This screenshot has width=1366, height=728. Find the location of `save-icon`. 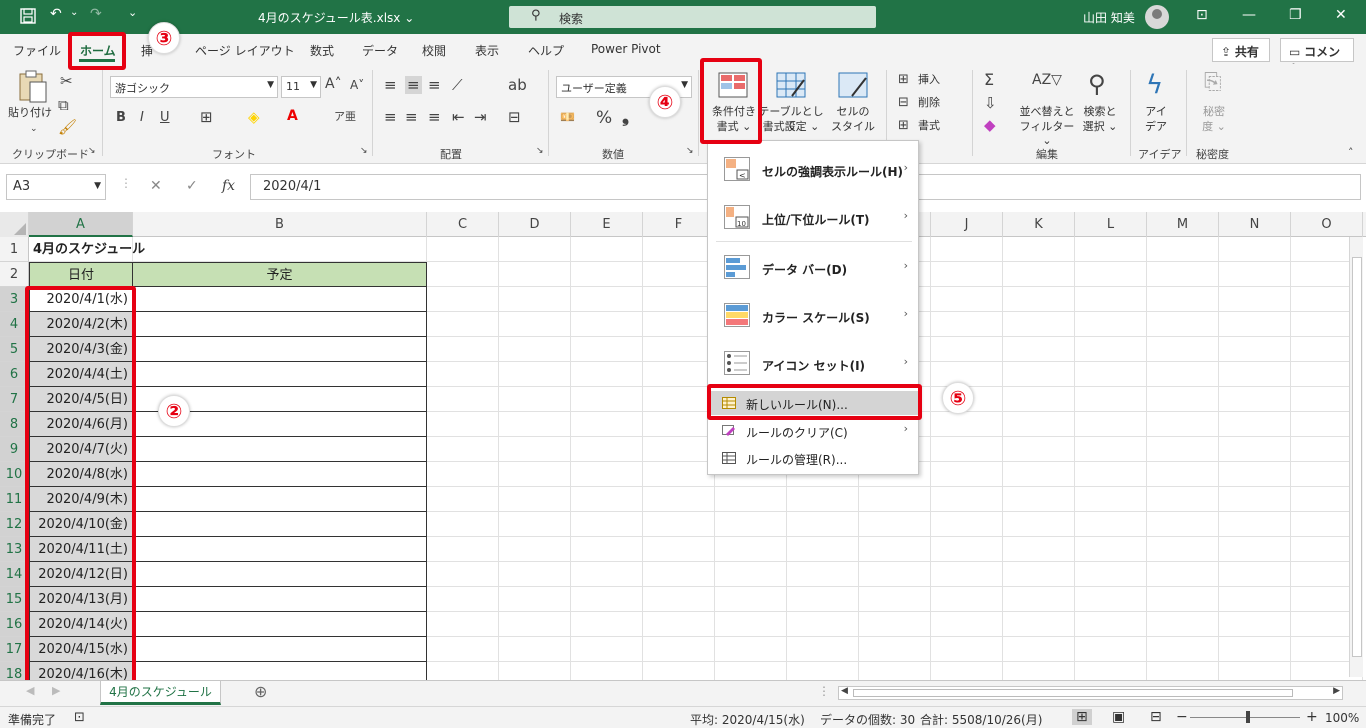

save-icon is located at coordinates (28, 18).